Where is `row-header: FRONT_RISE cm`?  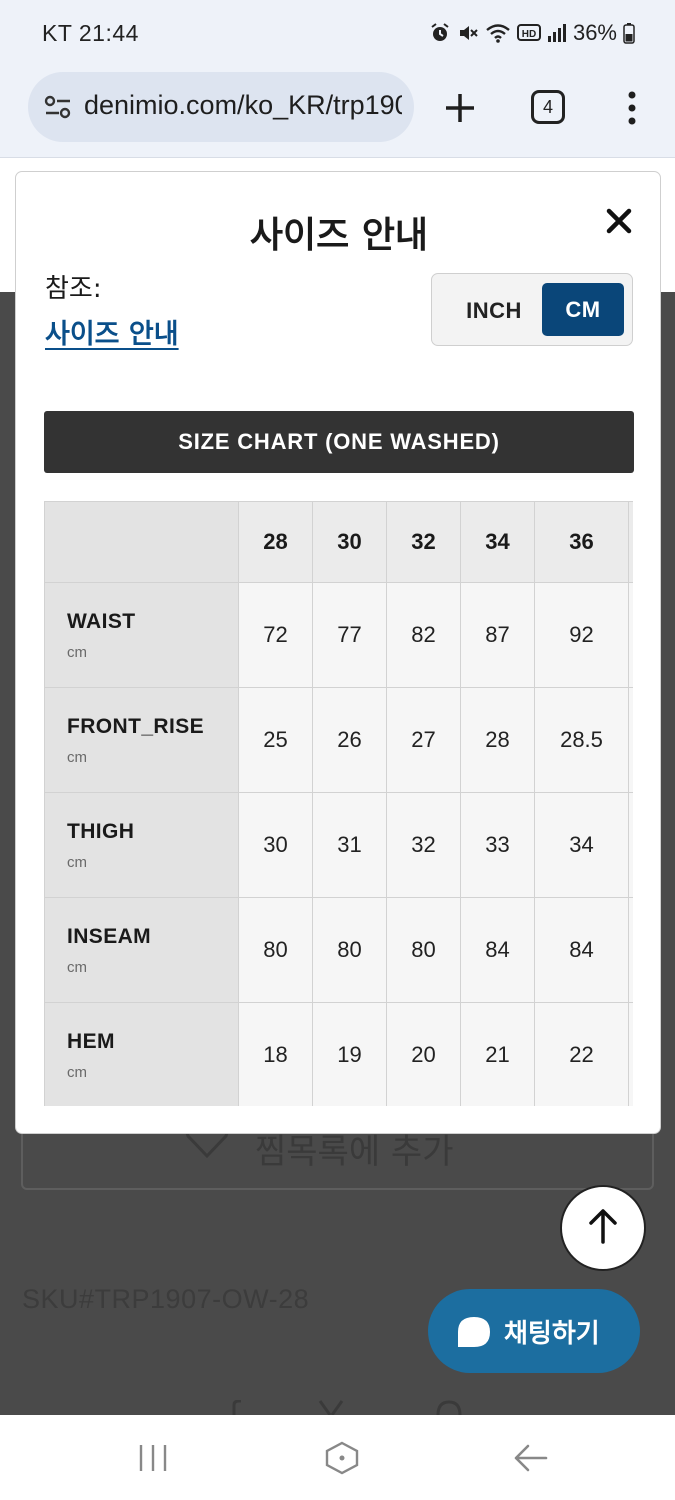
row-header: FRONT_RISE cm is located at coordinates (141, 740).